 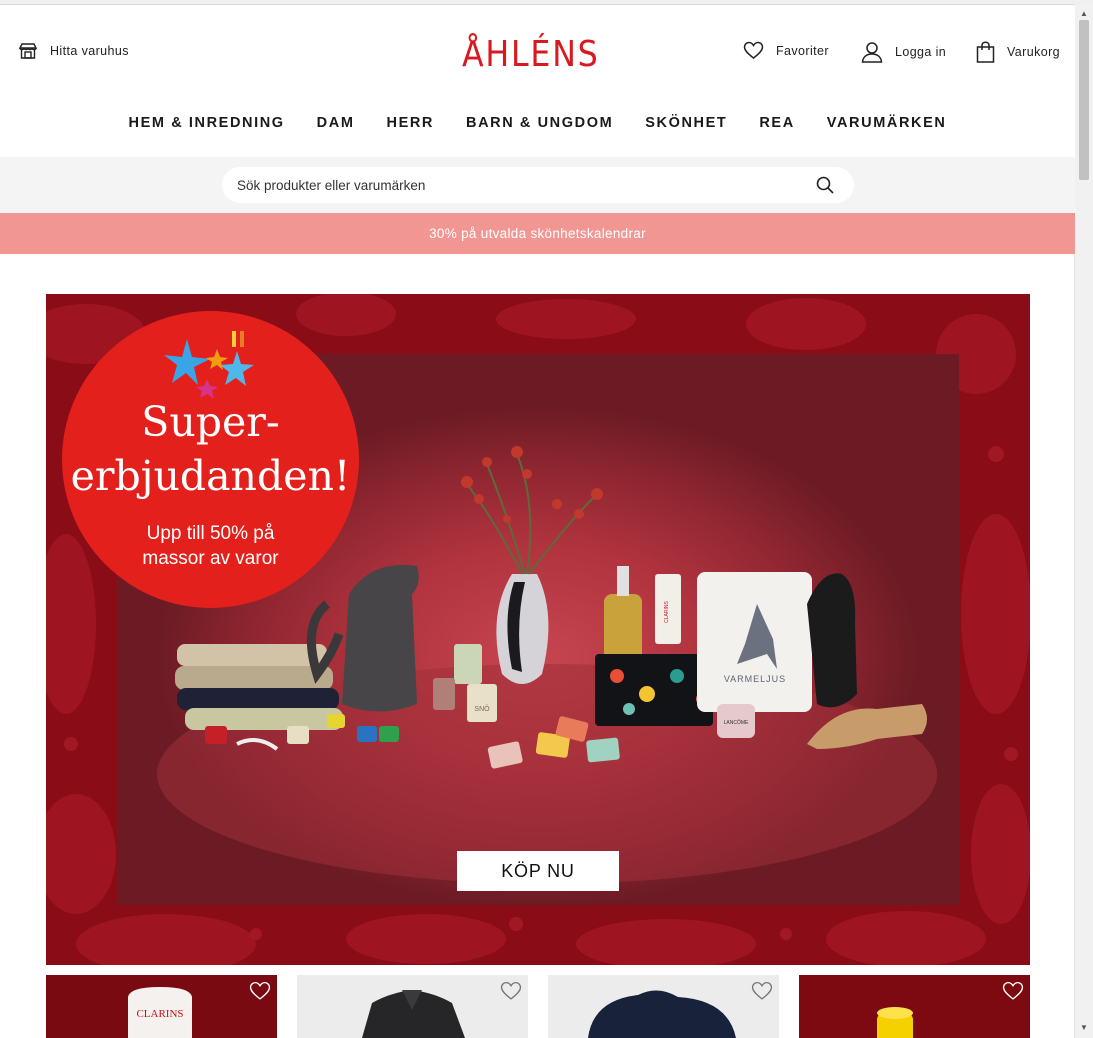 What do you see at coordinates (207, 123) in the screenshot?
I see `nav-item-home-interior: HEM & INREDNING` at bounding box center [207, 123].